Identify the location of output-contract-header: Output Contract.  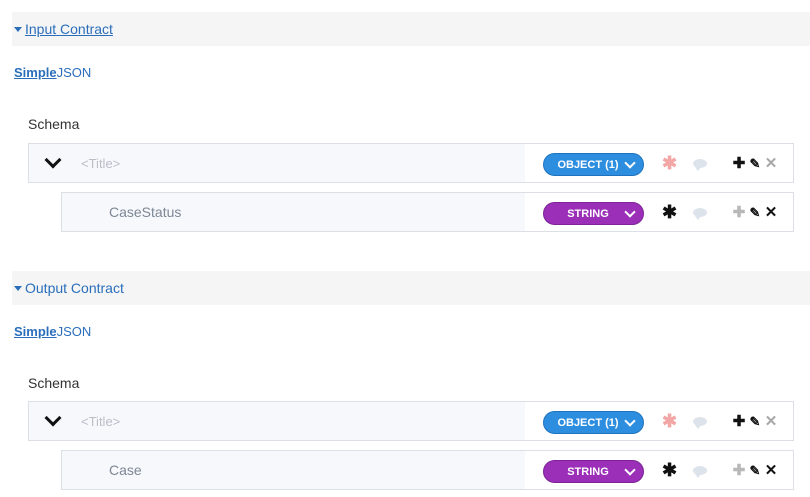
(411, 288).